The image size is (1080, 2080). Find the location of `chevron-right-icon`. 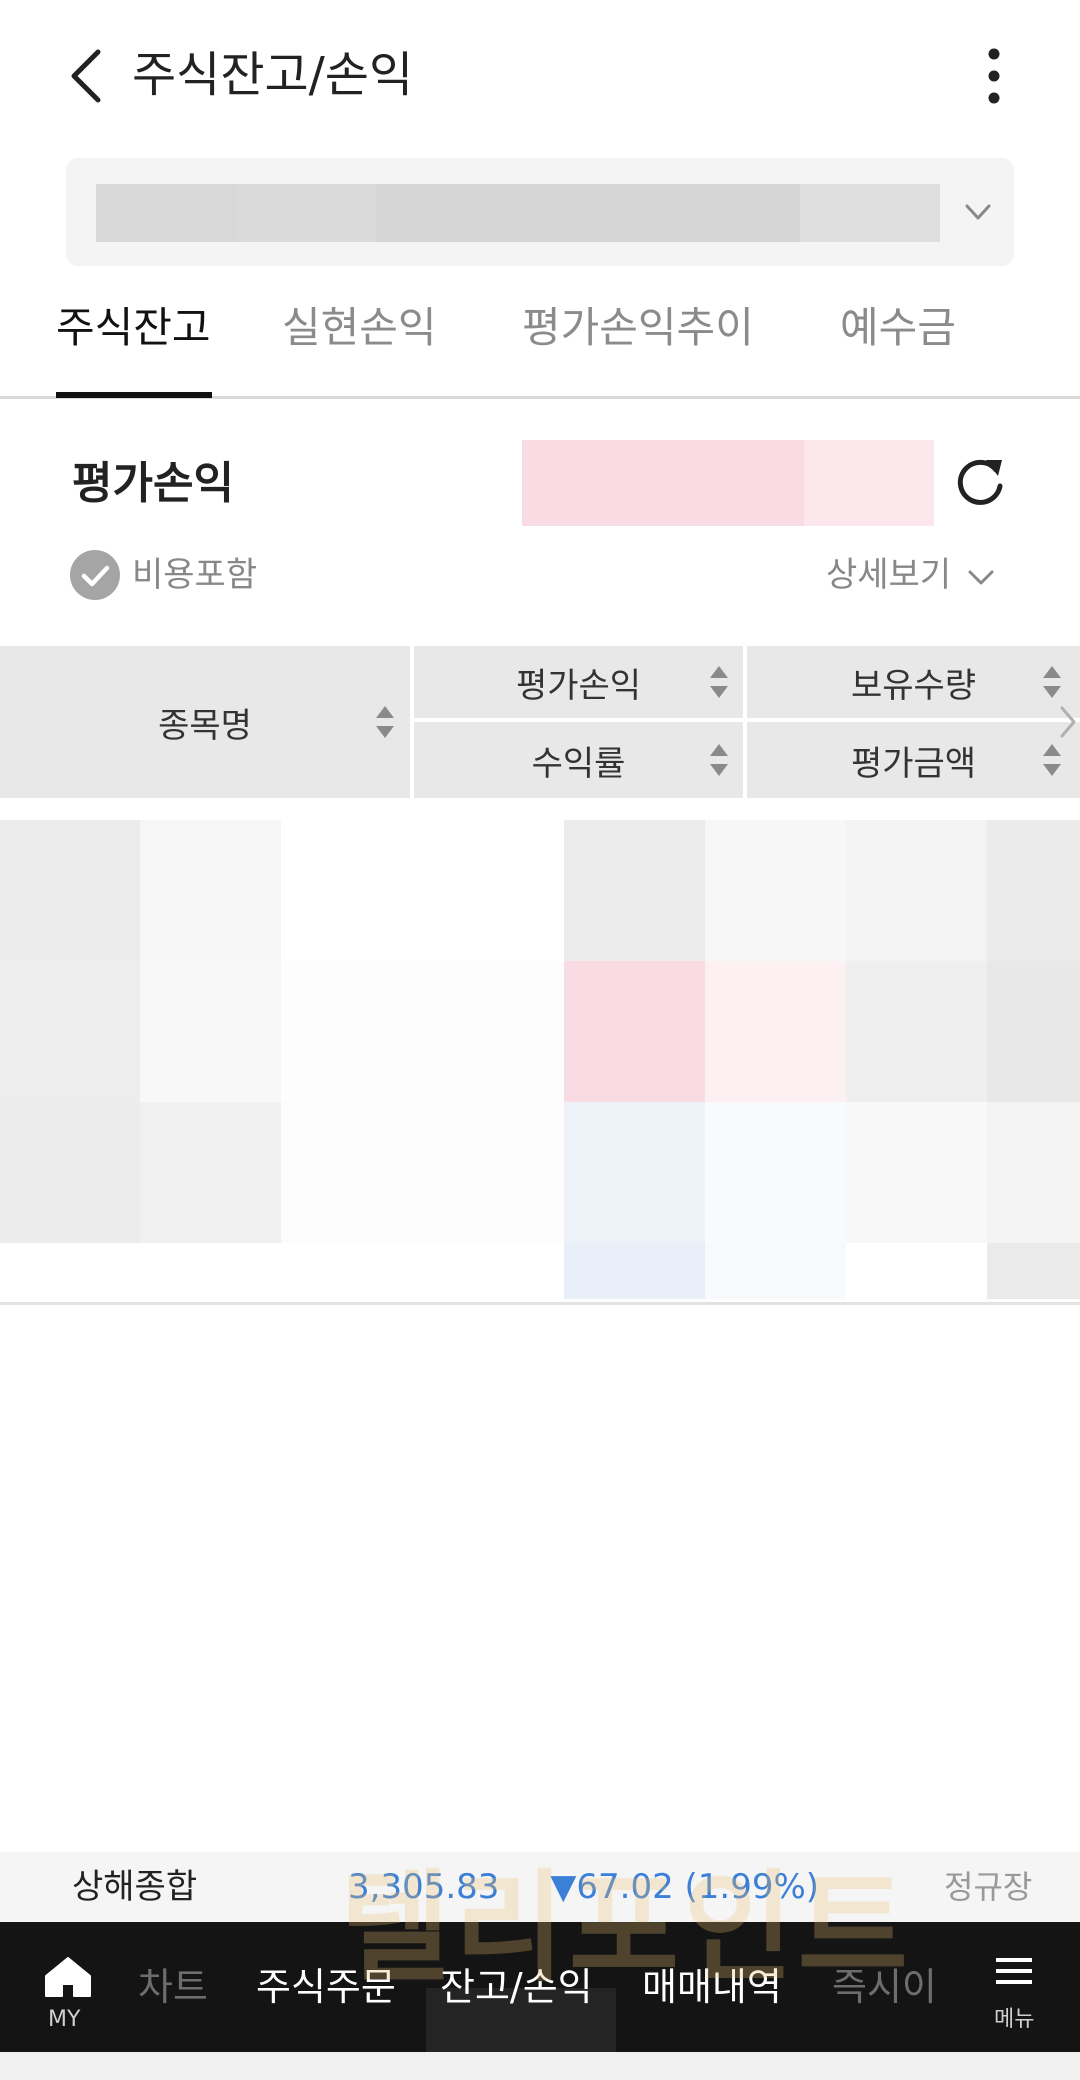

chevron-right-icon is located at coordinates (1068, 722).